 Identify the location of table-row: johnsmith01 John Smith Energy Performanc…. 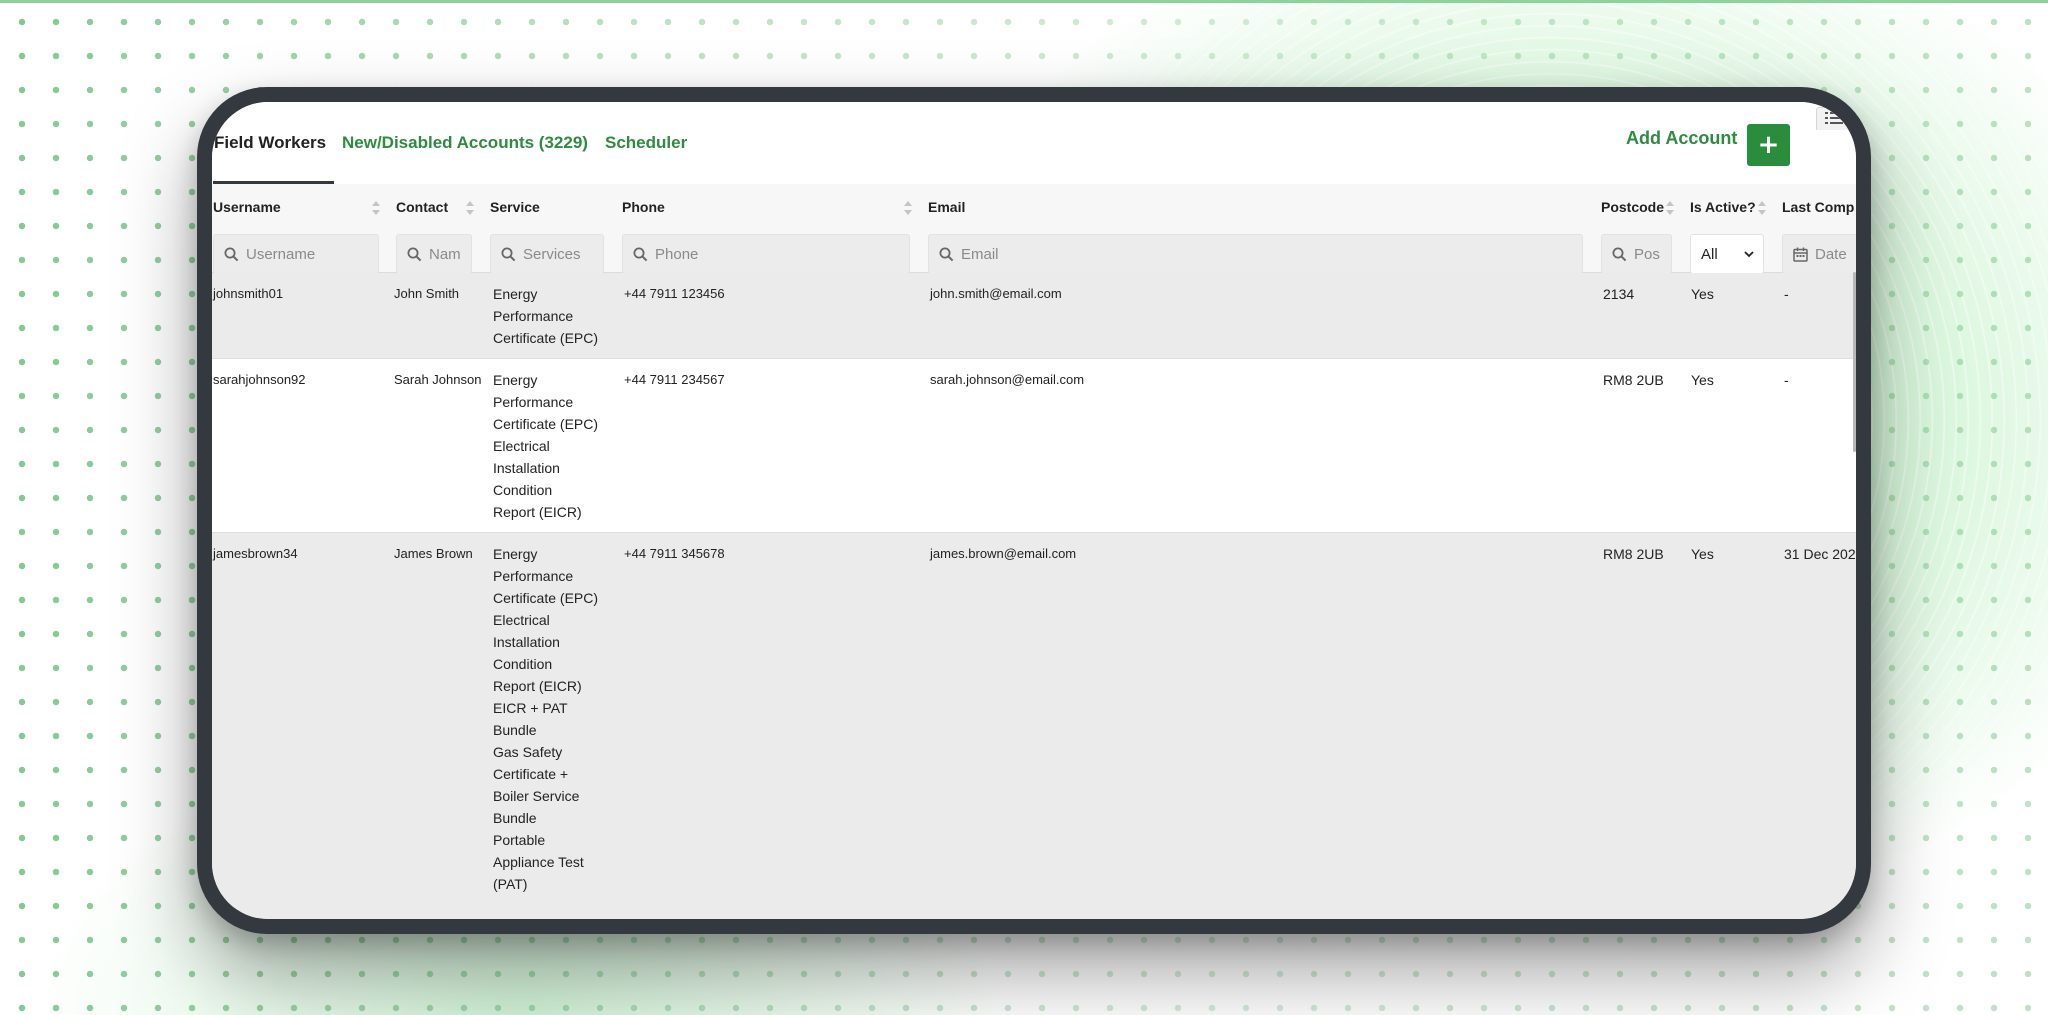
(1034, 316).